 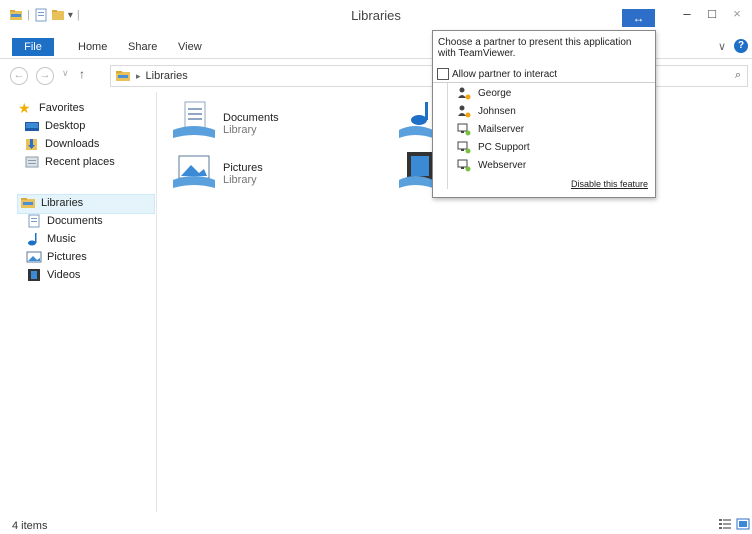 I want to click on breadcrumb-libraries: Libraries, so click(x=167, y=76).